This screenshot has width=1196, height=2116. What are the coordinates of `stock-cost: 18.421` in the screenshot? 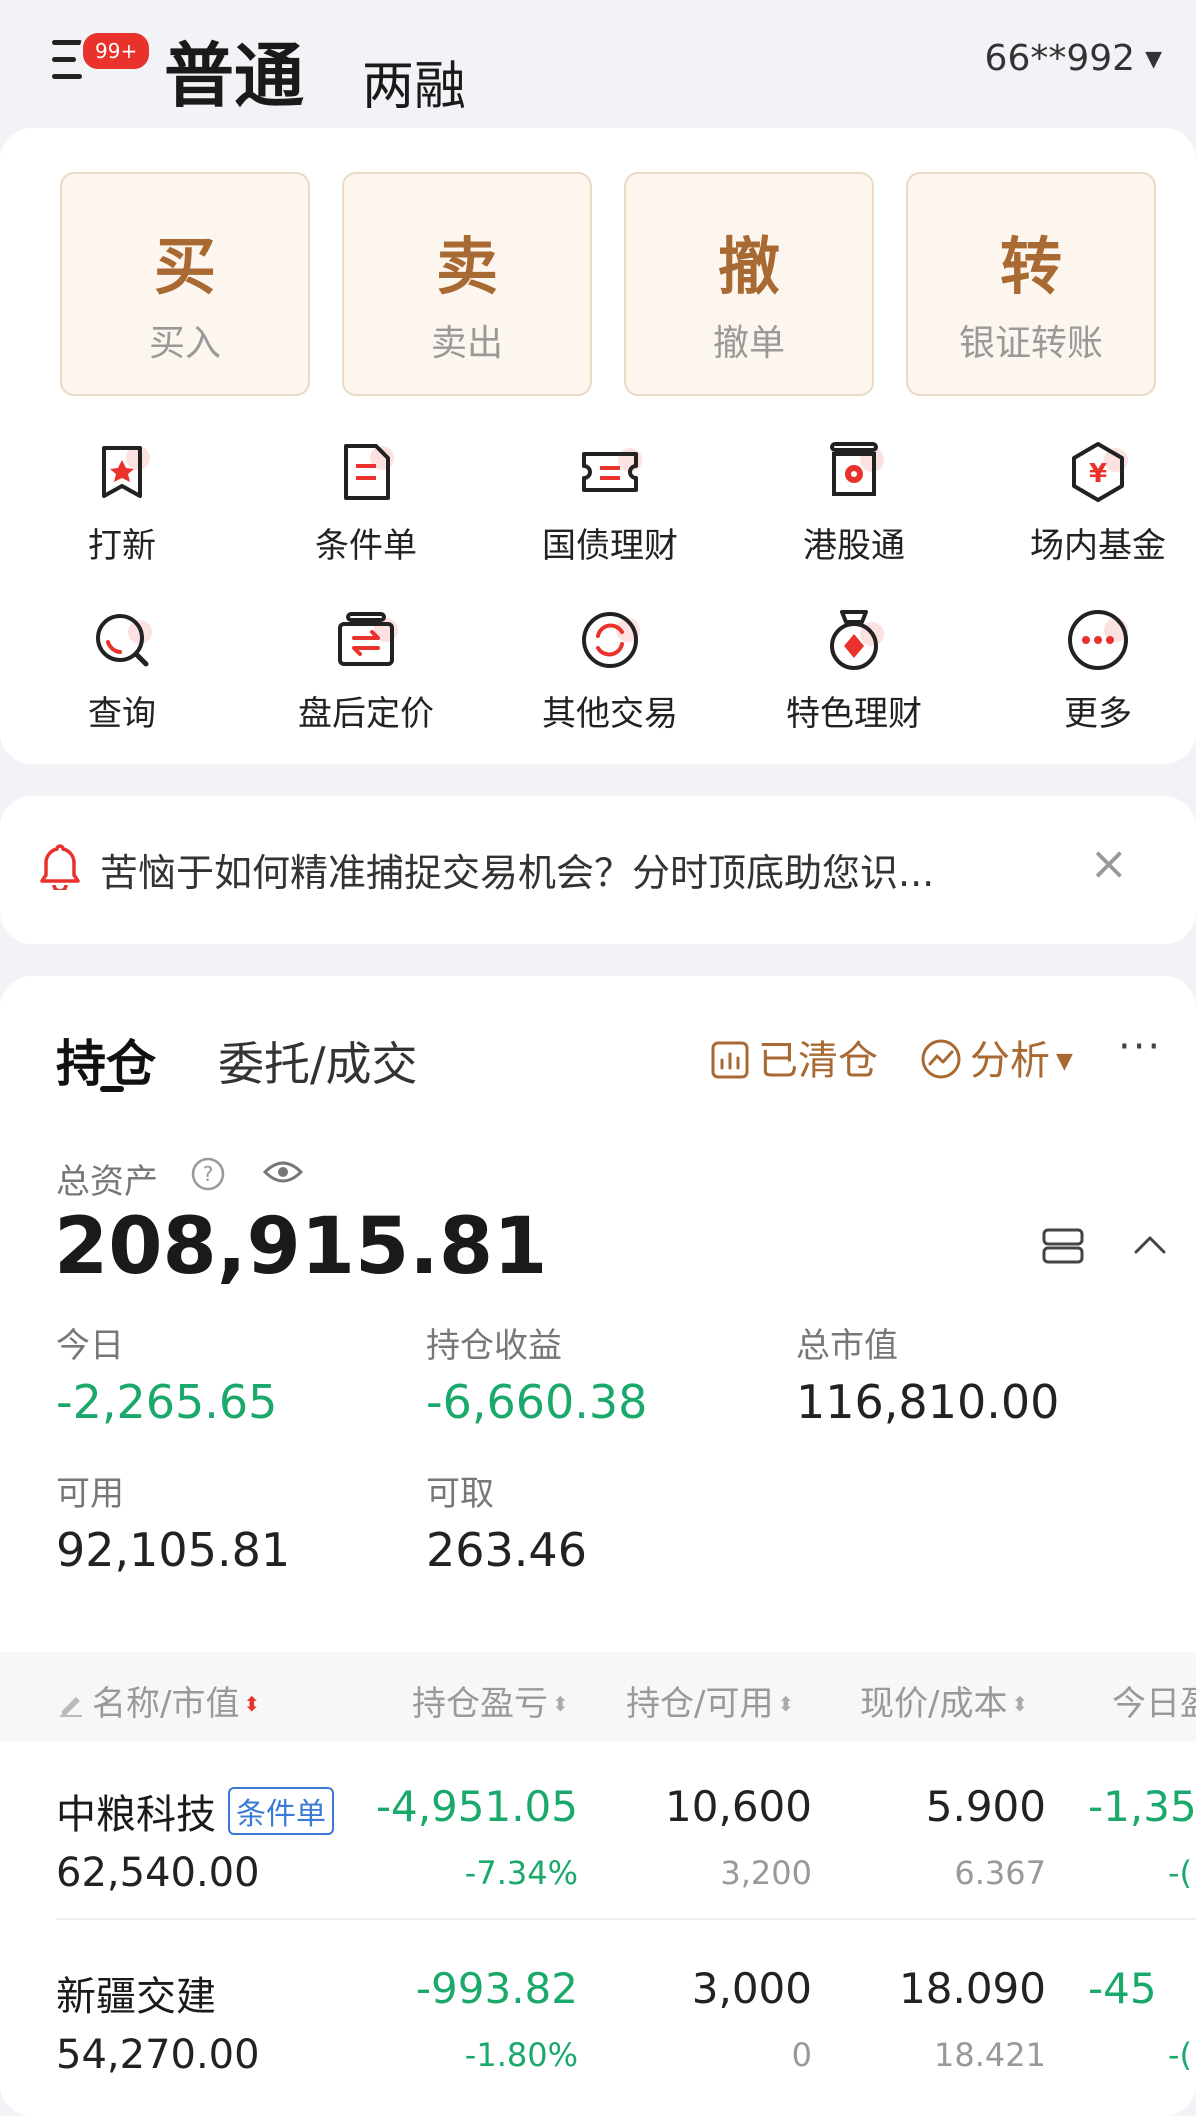 It's located at (990, 2055).